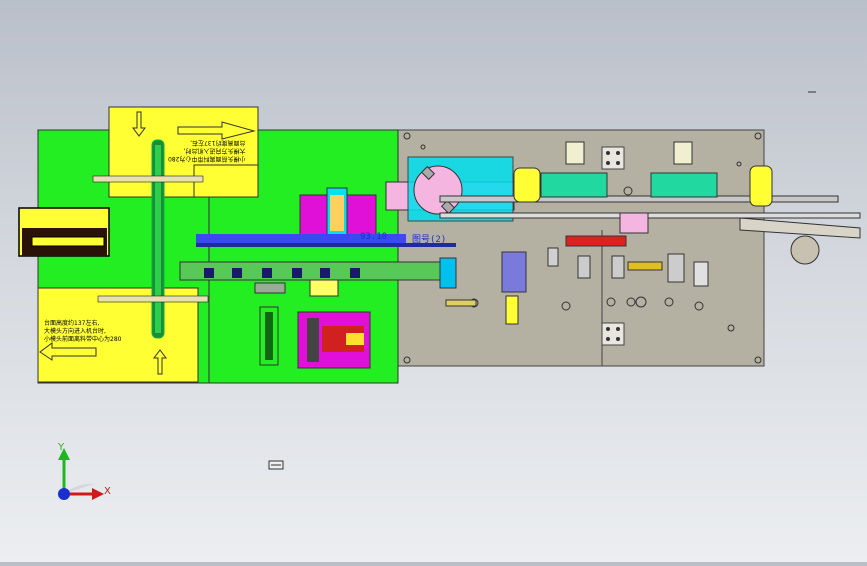 The width and height of the screenshot is (867, 566). Describe the element at coordinates (85, 475) in the screenshot. I see `axis-triad: Y X` at that location.